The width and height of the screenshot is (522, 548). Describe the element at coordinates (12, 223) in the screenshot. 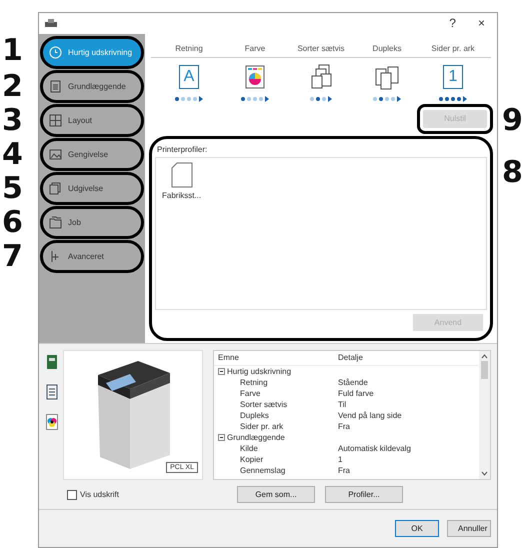

I see `callout-number: 6` at that location.